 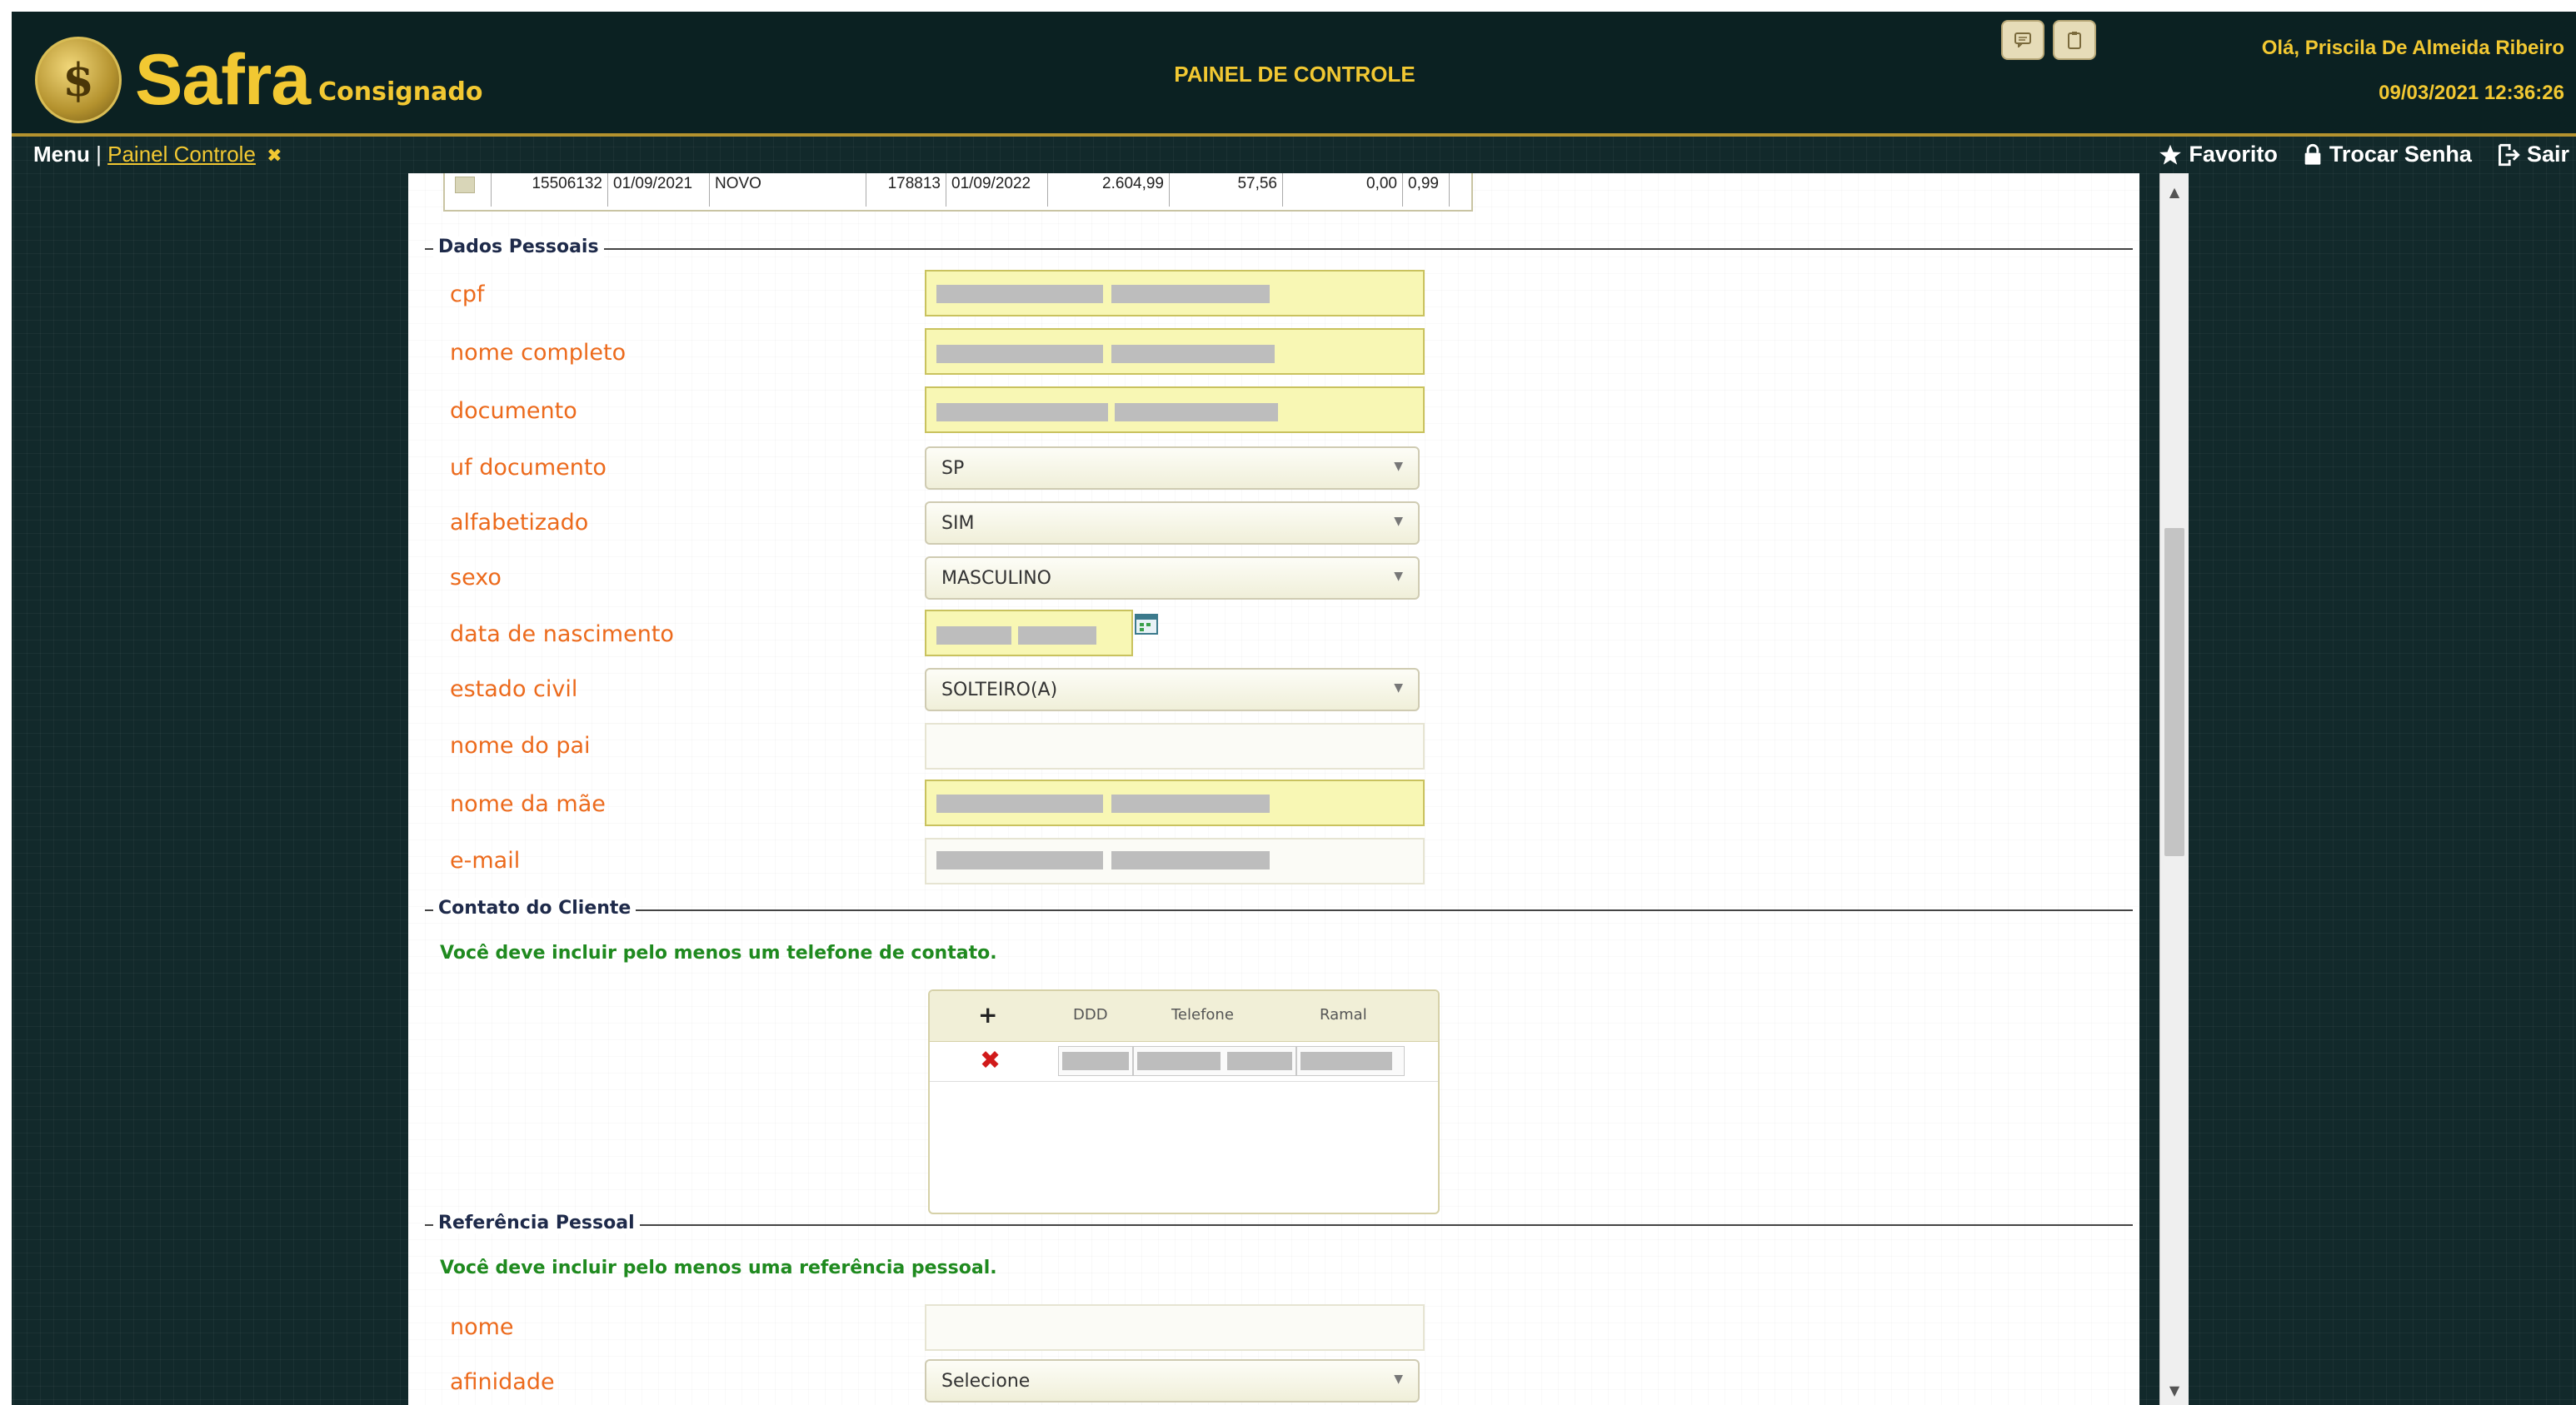 What do you see at coordinates (1172, 468) in the screenshot?
I see `uf-documento-select: SP ▼` at bounding box center [1172, 468].